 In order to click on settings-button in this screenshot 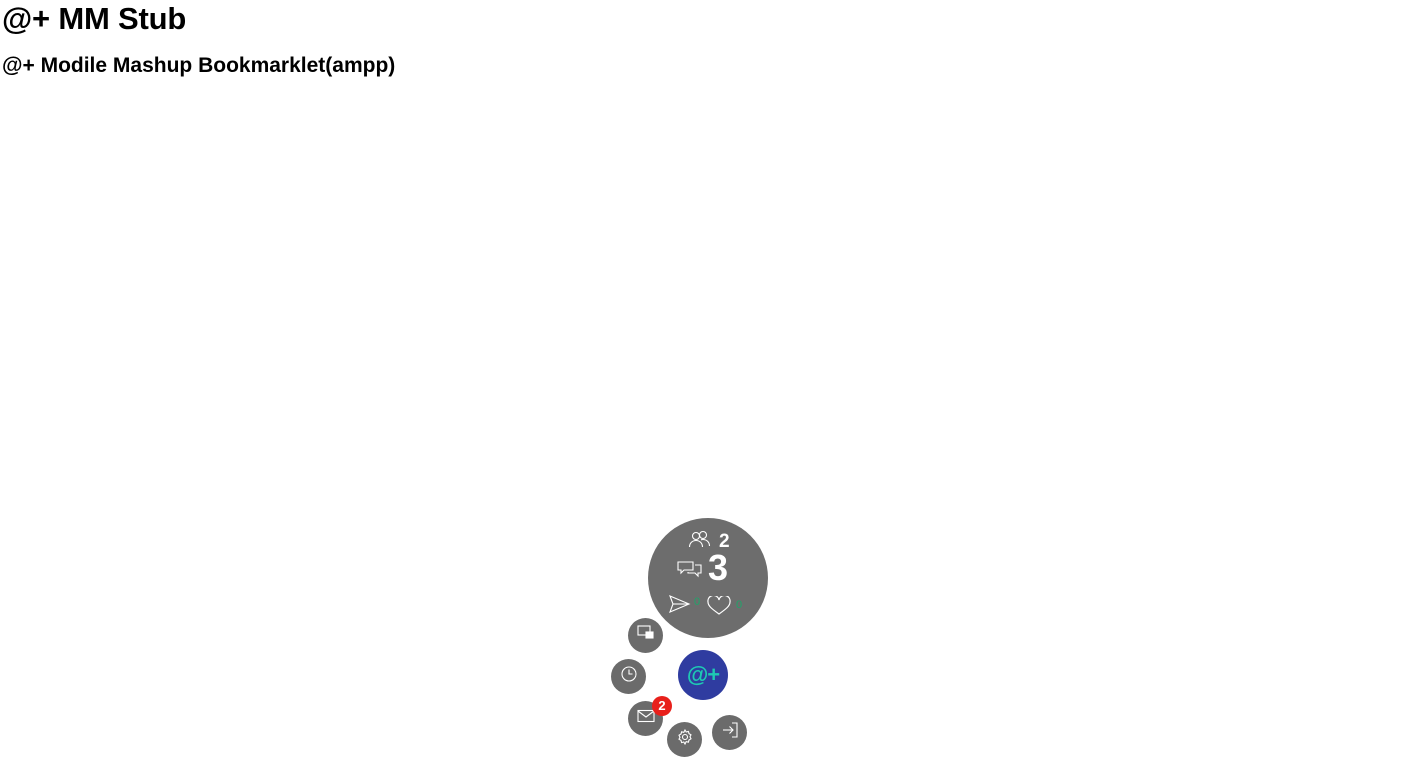, I will do `click(684, 739)`.